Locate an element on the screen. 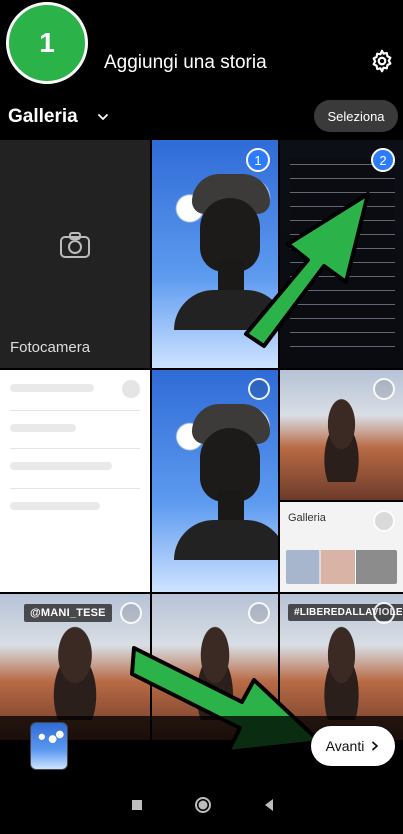  camera-label: Fotocamera is located at coordinates (50, 347).